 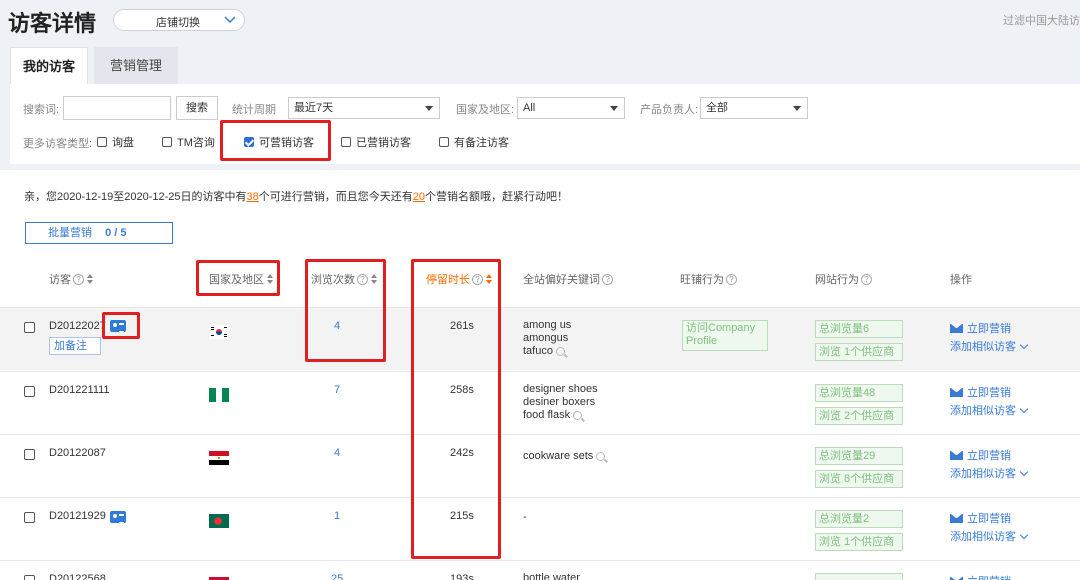 I want to click on keywords: -, so click(x=525, y=517).